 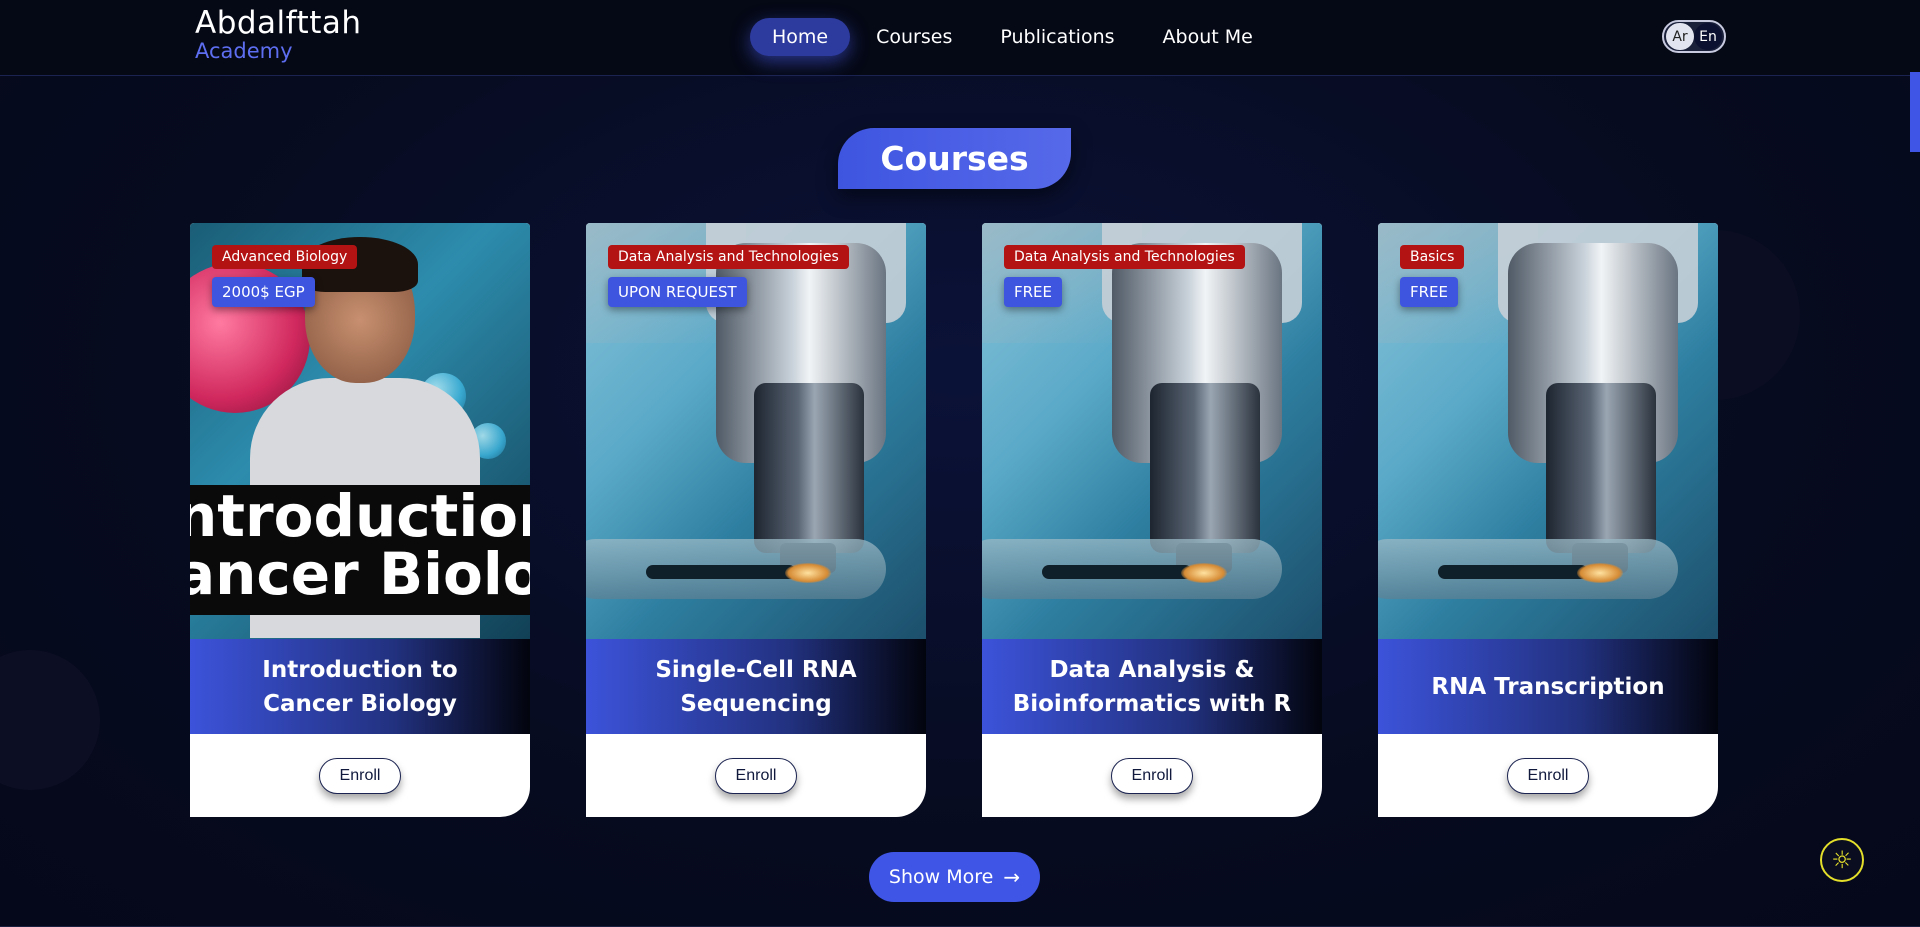 What do you see at coordinates (244, 51) in the screenshot?
I see `logo-subtitle: Academy` at bounding box center [244, 51].